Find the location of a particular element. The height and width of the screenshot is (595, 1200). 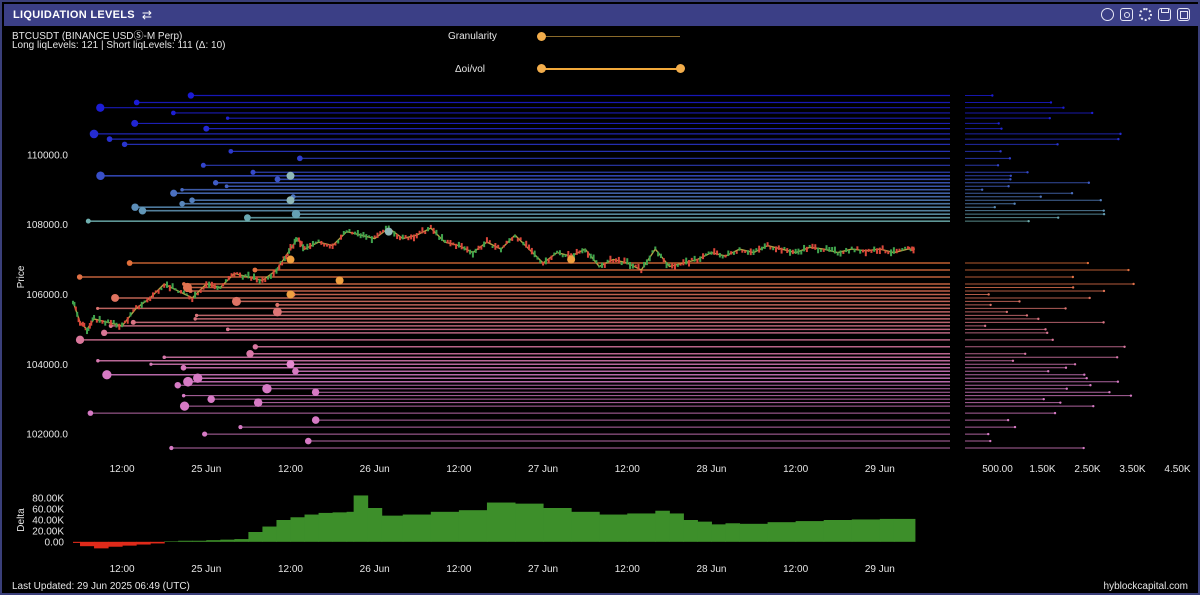

histogram-tick-label: 2.50K is located at coordinates (1087, 469).